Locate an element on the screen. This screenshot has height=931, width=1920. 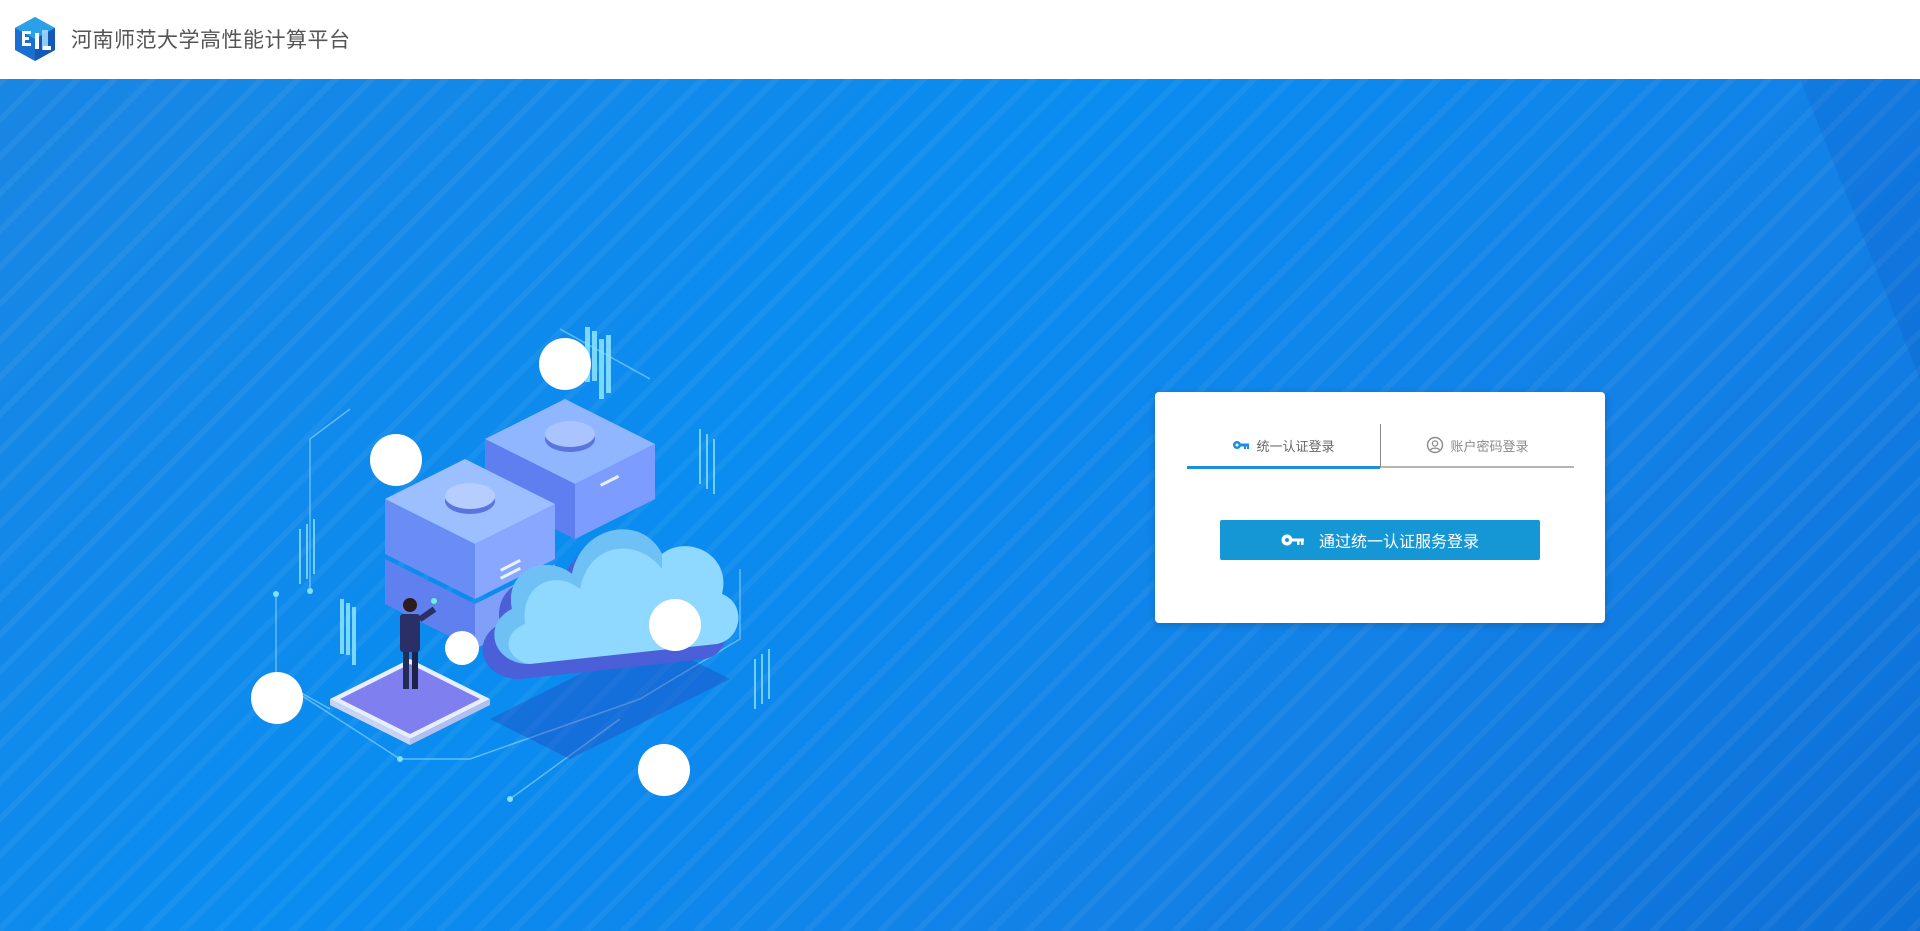
tab-unified-auth: 统一认证登录 is located at coordinates (1283, 446).